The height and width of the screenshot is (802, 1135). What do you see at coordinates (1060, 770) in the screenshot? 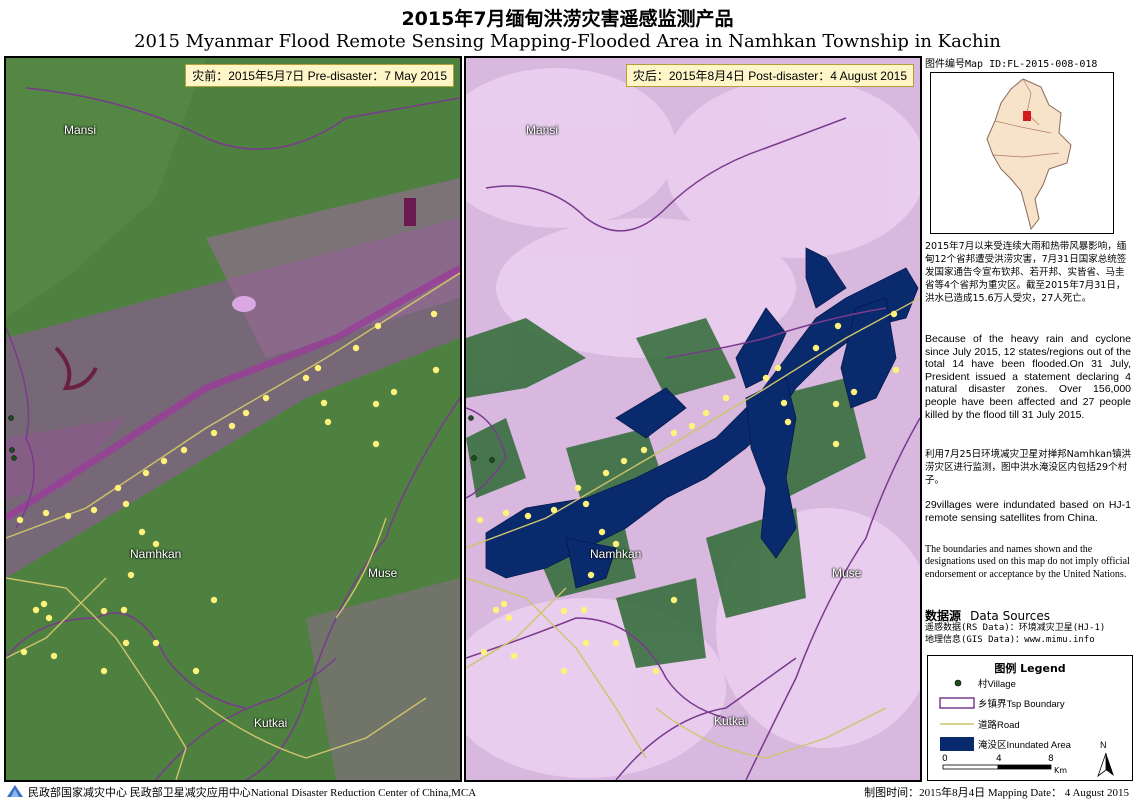
I see `scale-unit: Km` at bounding box center [1060, 770].